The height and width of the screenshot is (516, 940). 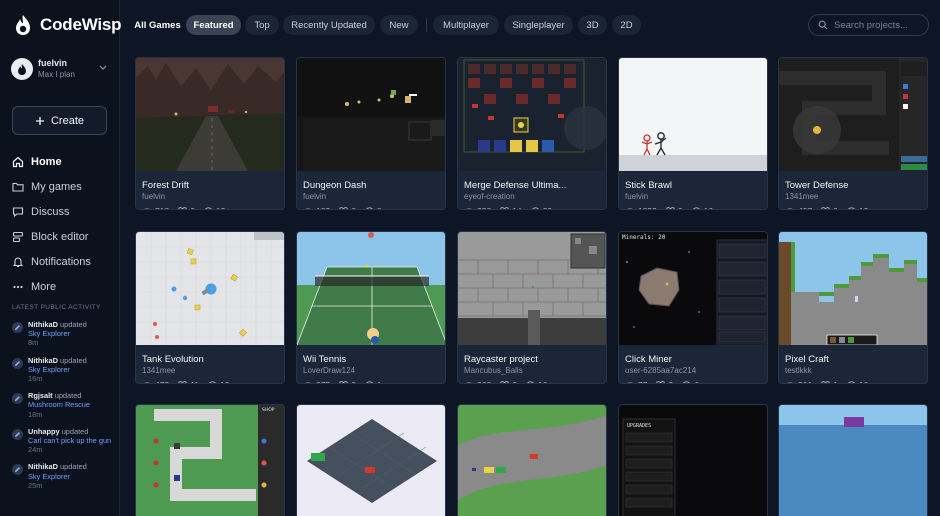 I want to click on game-card-row3-1: SHOP, so click(x=210, y=460).